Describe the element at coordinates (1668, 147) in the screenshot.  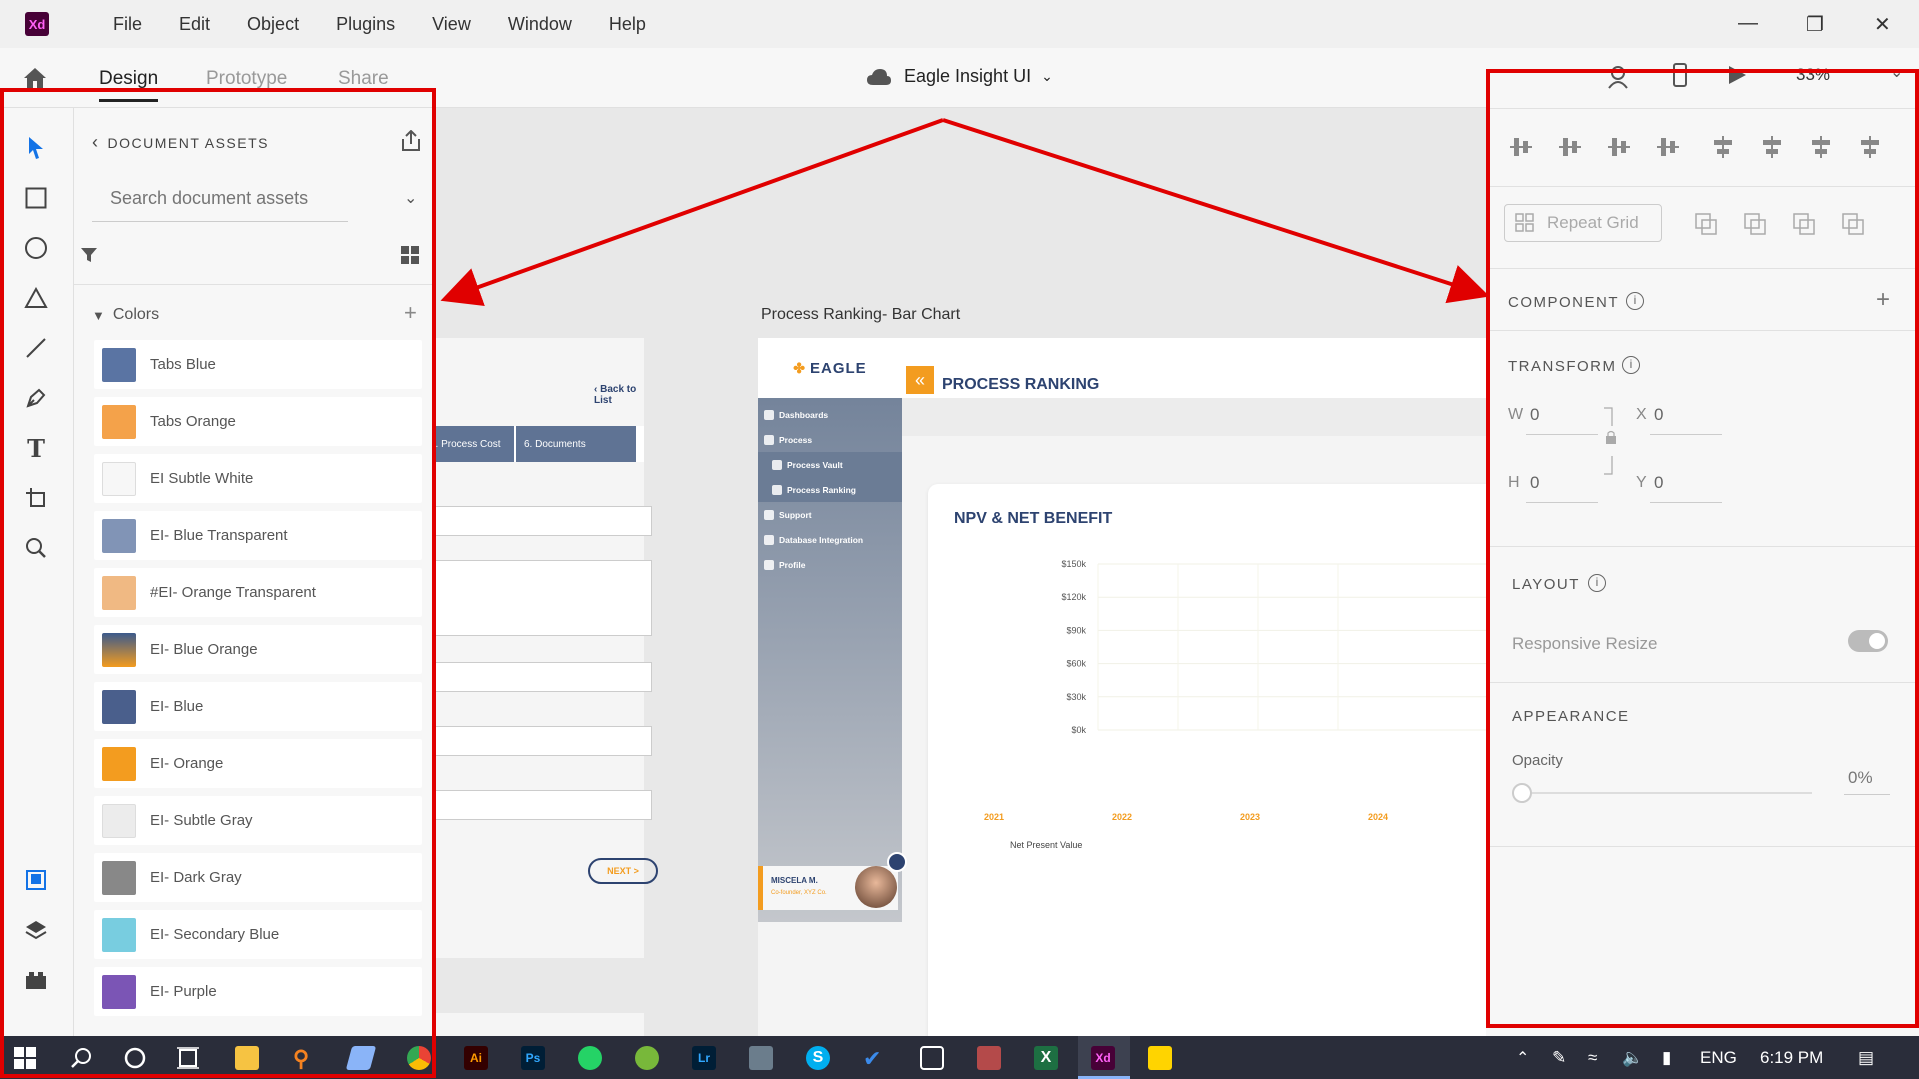
I see `distribute-vertical-icon` at that location.